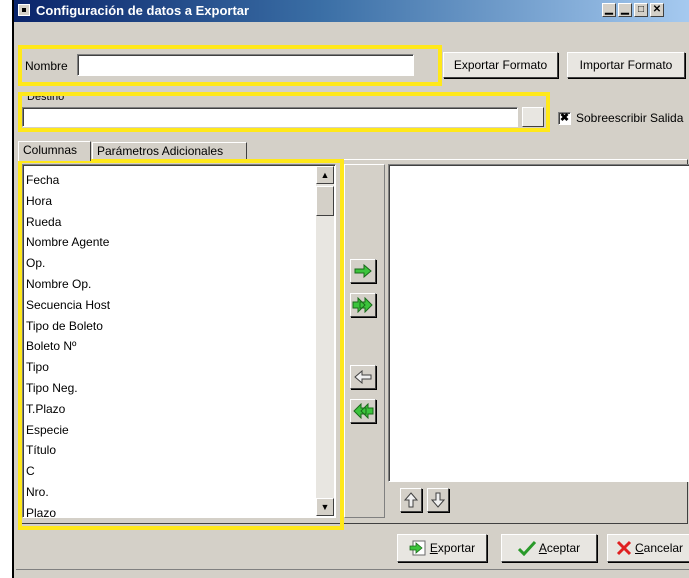  Describe the element at coordinates (160, 151) in the screenshot. I see `tab-parametros-label: Parámetros Adicionales` at that location.